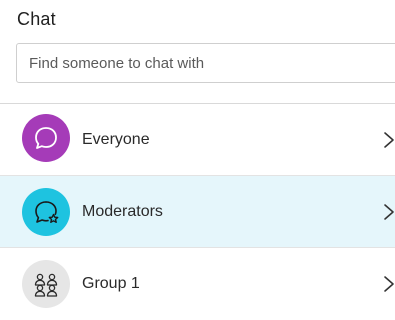  What do you see at coordinates (116, 139) in the screenshot?
I see `chat-row-label: Everyone` at bounding box center [116, 139].